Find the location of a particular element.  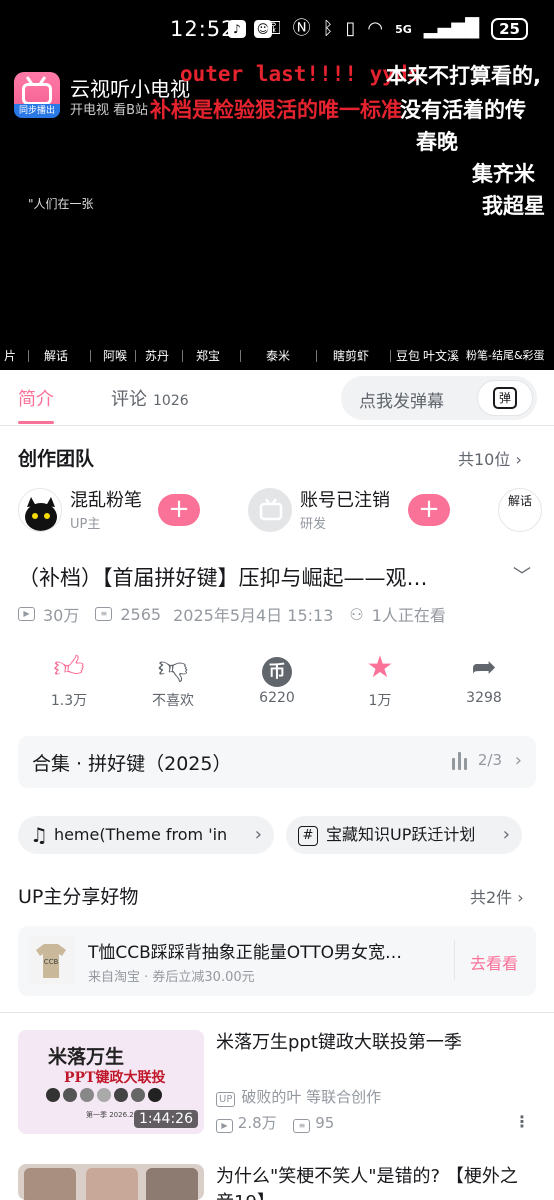

music-title: heme(Theme from 'in t is located at coordinates (139, 834).